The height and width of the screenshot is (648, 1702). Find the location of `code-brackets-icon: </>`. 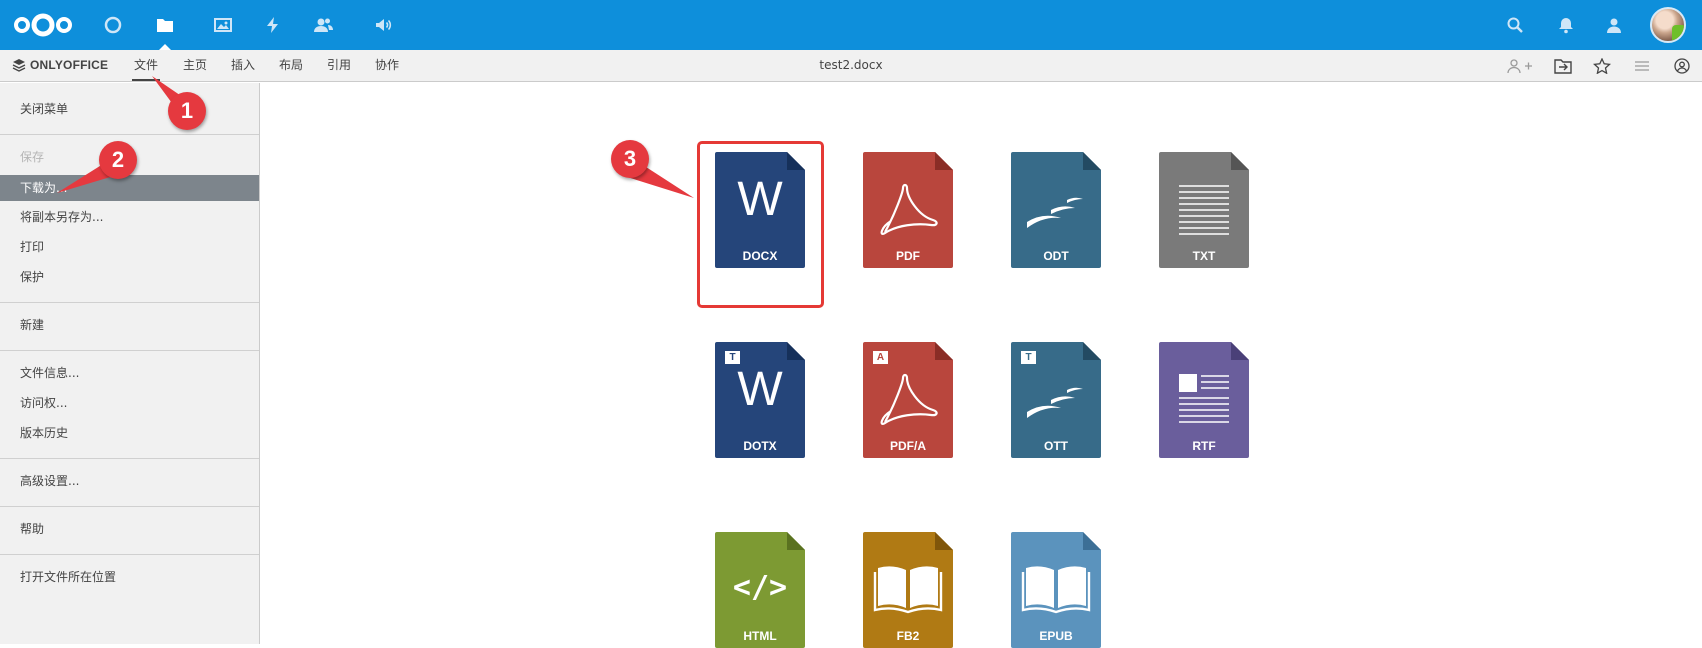

code-brackets-icon: </> is located at coordinates (760, 587).